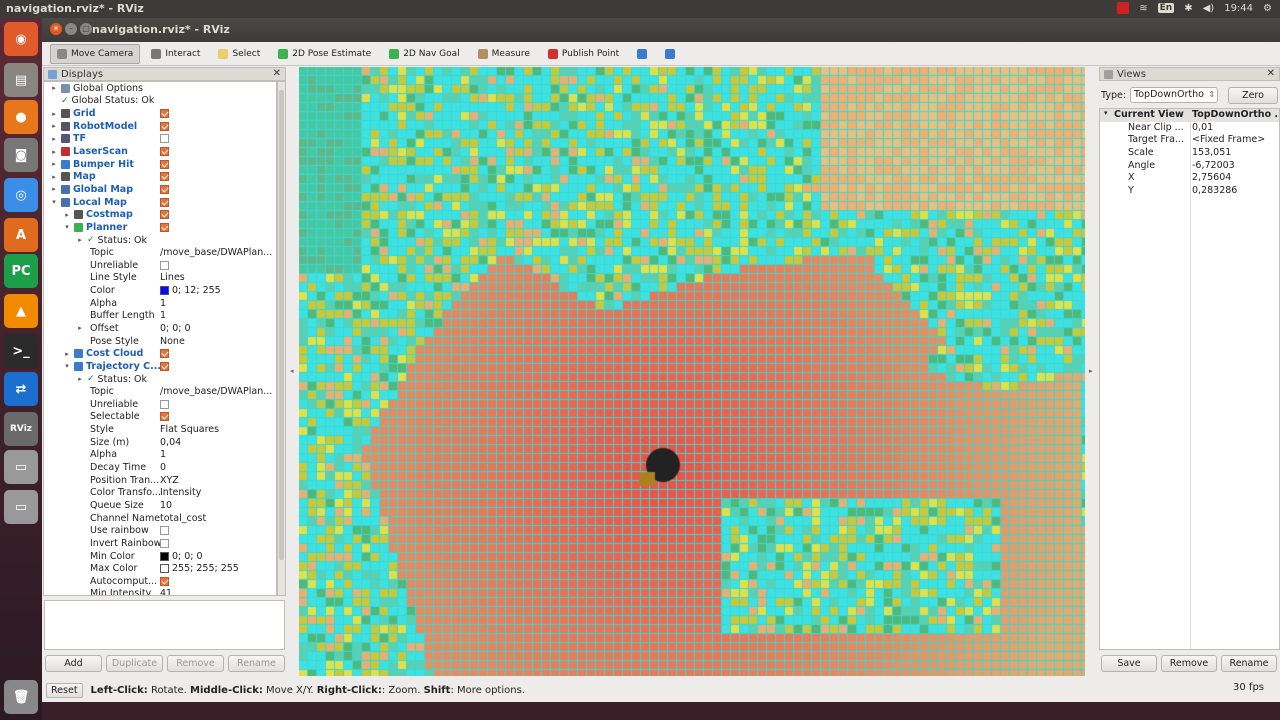 The width and height of the screenshot is (1280, 720). I want to click on display-row-local-map: ▾ Local Map, so click(160, 202).